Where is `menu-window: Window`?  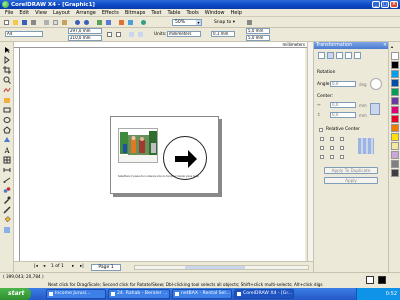
menu-window: Window is located at coordinates (215, 13).